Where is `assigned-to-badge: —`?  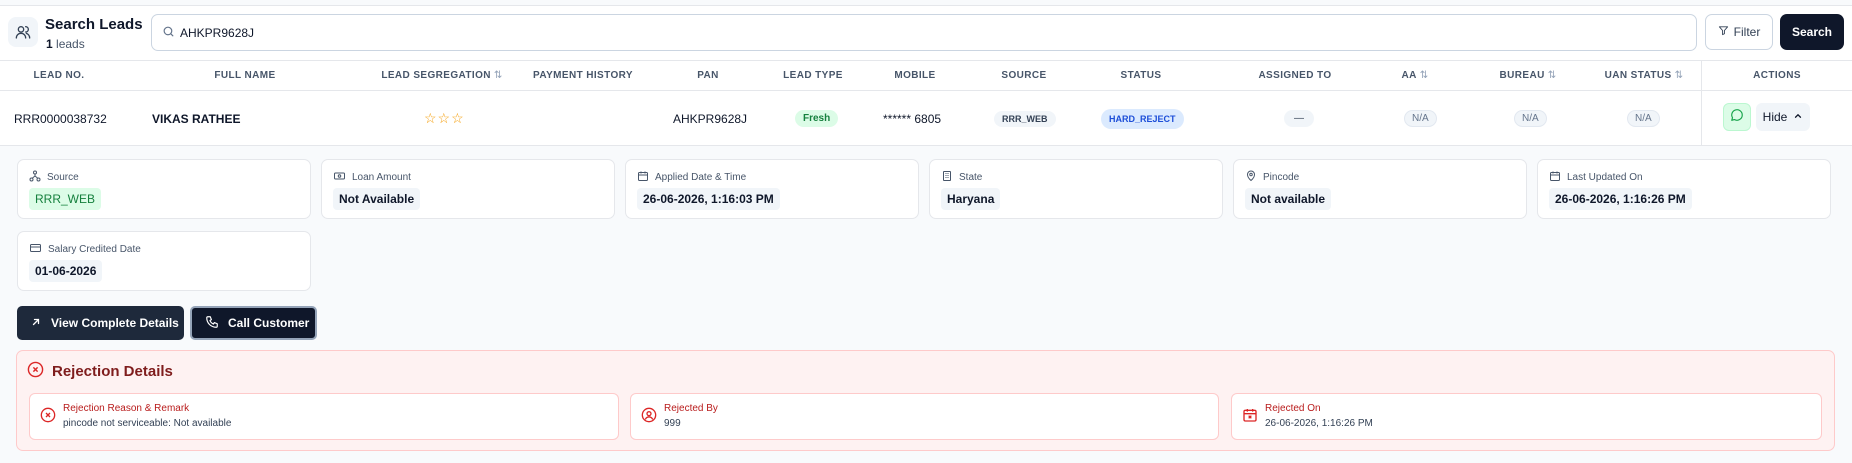 assigned-to-badge: — is located at coordinates (1299, 118).